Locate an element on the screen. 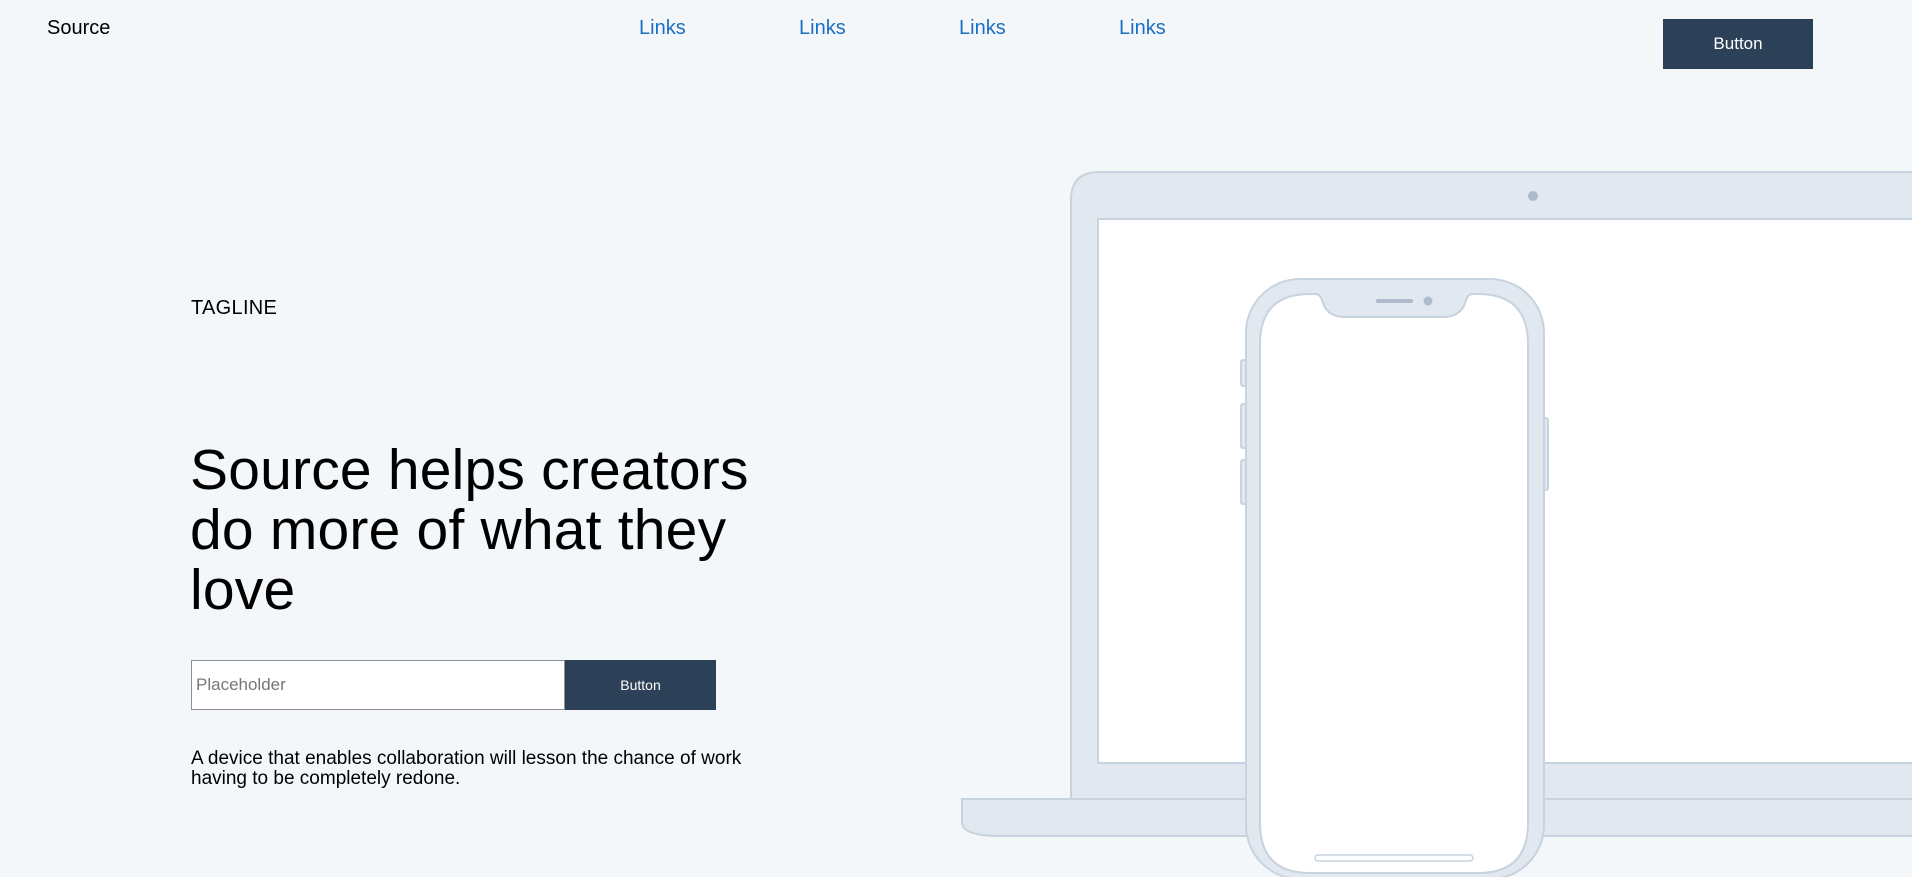  phone-illustration is located at coordinates (1394, 577).